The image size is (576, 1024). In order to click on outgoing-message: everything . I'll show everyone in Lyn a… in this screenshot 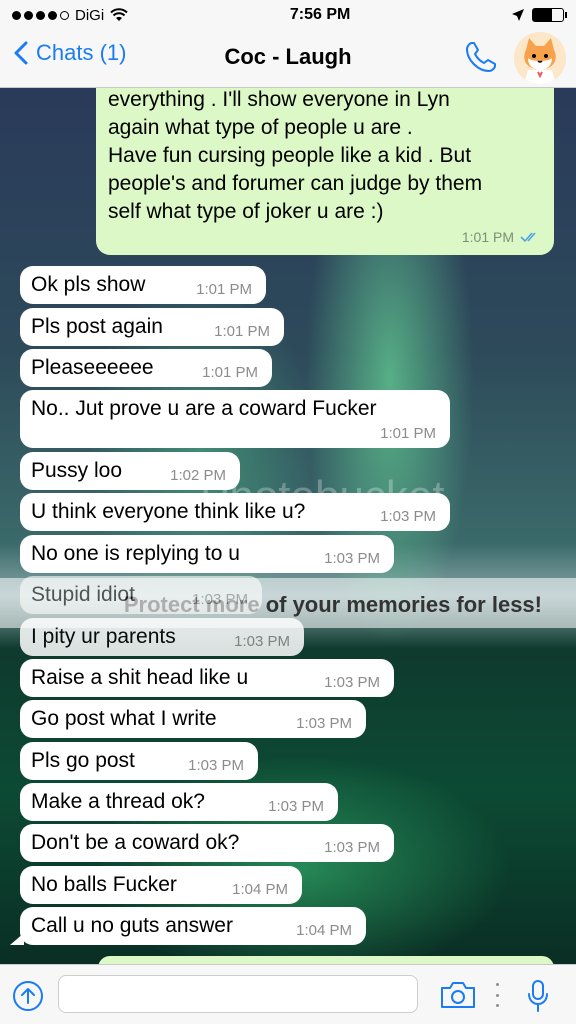, I will do `click(325, 171)`.